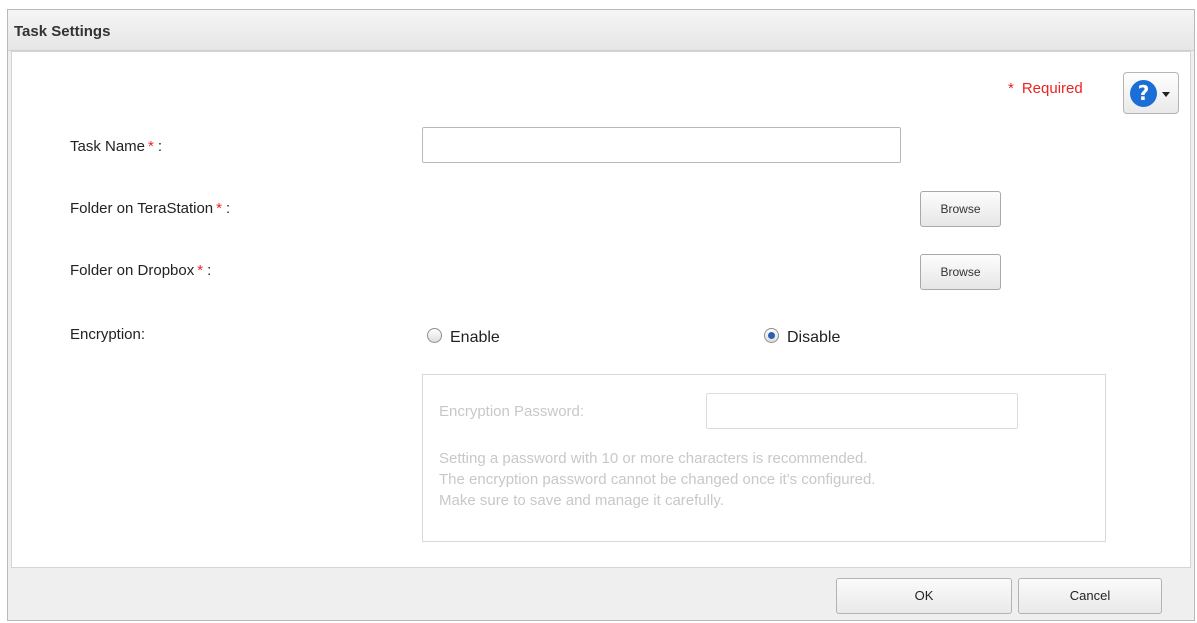  Describe the element at coordinates (108, 146) in the screenshot. I see `task-name-label-text: Task Name` at that location.